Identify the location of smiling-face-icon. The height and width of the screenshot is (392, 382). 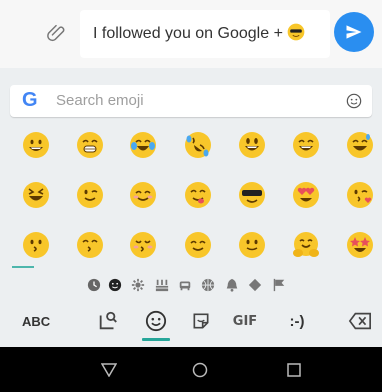
(198, 245).